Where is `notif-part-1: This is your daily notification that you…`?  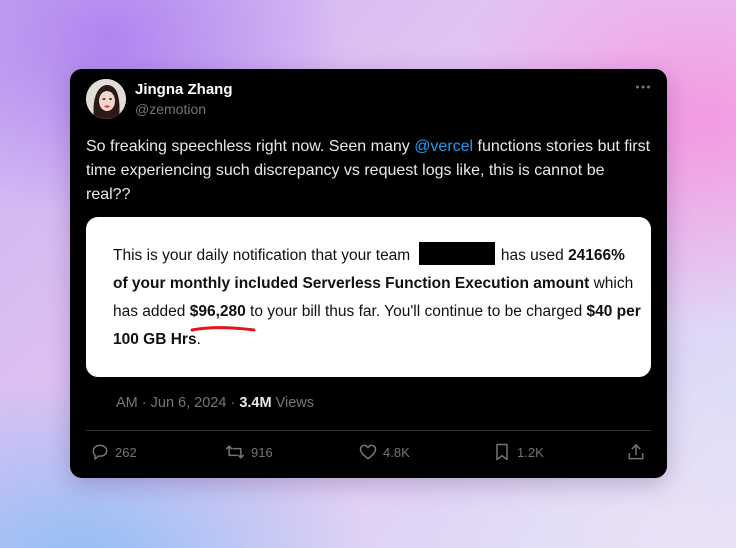
notif-part-1: This is your daily notification that you… is located at coordinates (264, 255).